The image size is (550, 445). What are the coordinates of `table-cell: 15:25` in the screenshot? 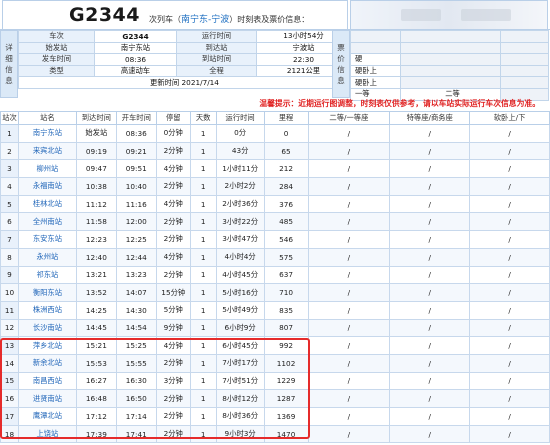 It's located at (136, 345).